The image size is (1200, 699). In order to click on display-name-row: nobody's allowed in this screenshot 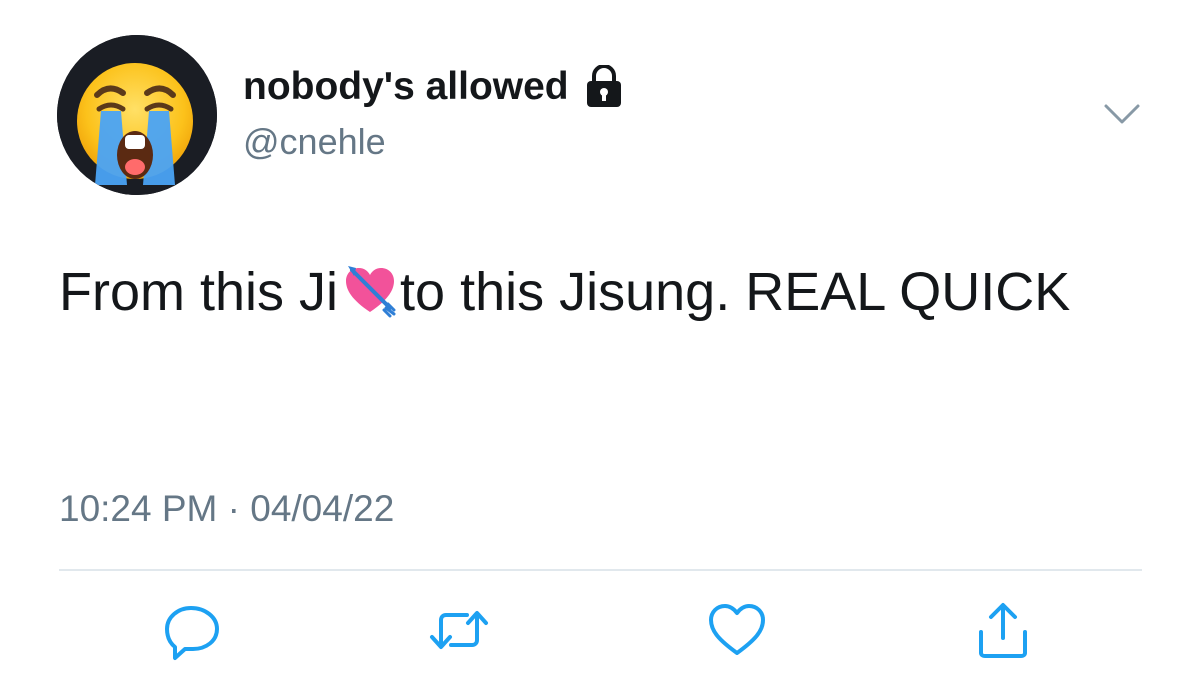, I will do `click(434, 87)`.